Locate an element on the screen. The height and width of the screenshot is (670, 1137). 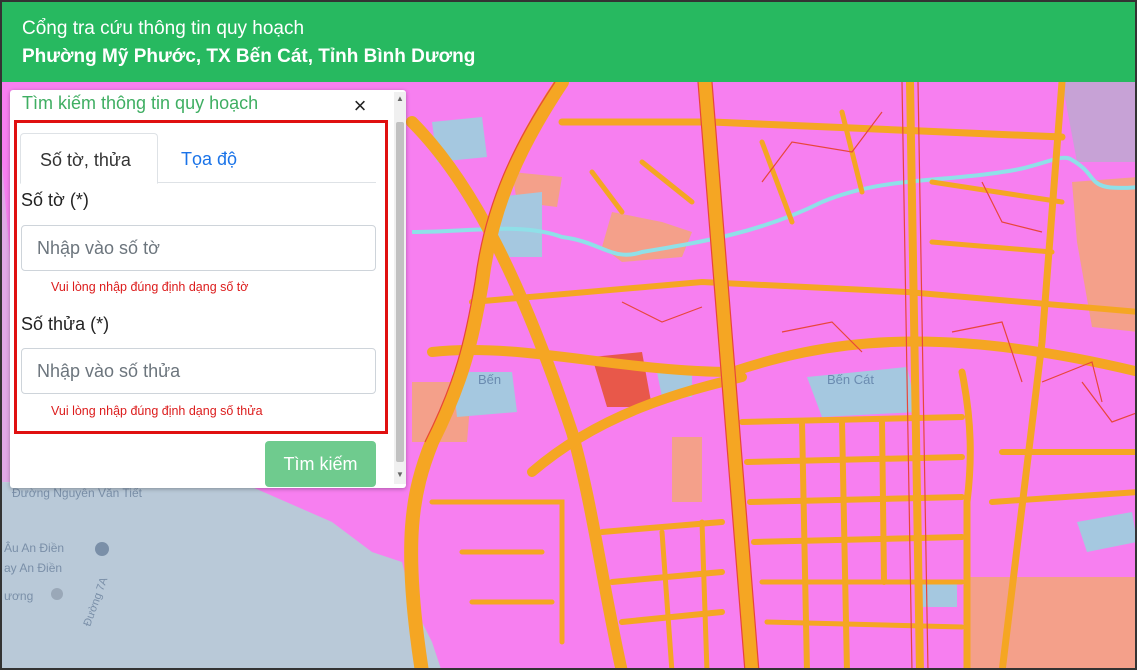
sheet-error: Vui lòng nhập đúng định dạng số tờ is located at coordinates (150, 287).